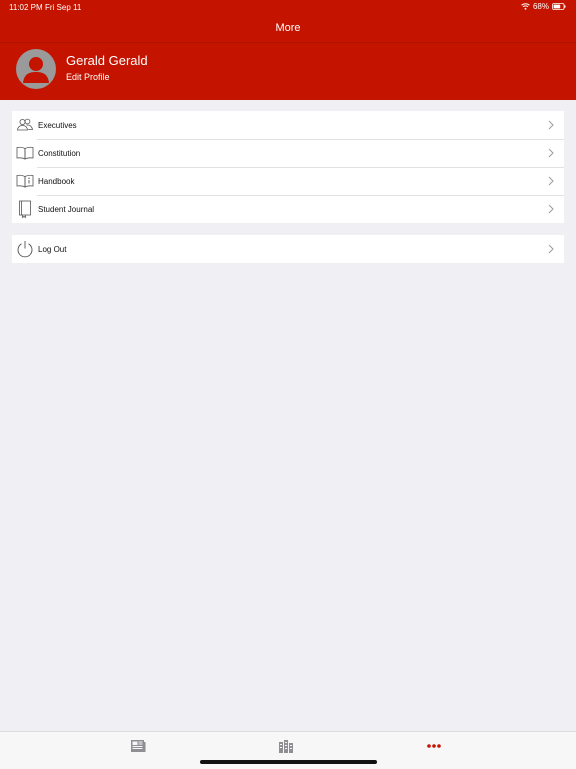 The image size is (576, 769). I want to click on home-indicator, so click(288, 762).